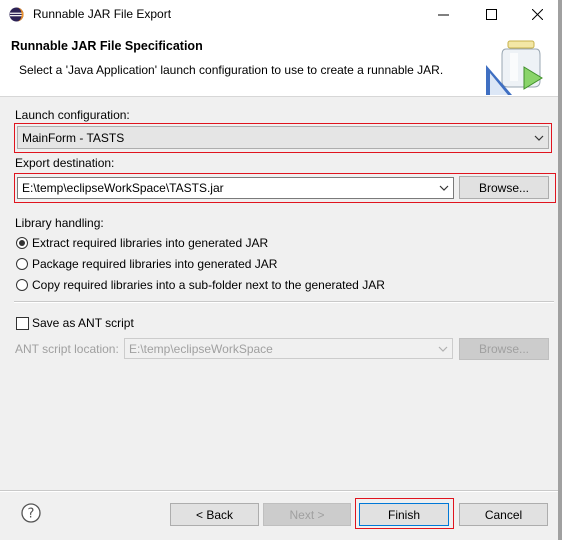  I want to click on radio-copy-libraries, so click(22, 285).